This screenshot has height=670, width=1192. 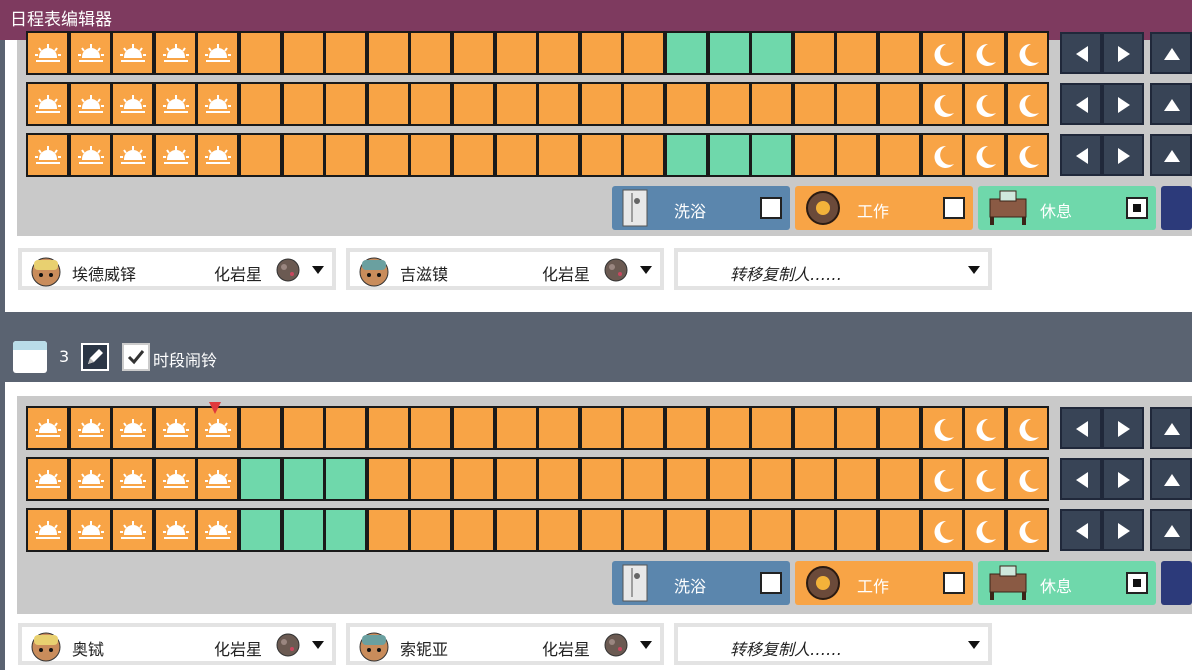 What do you see at coordinates (1067, 208) in the screenshot?
I see `rest-legend-button: 休息` at bounding box center [1067, 208].